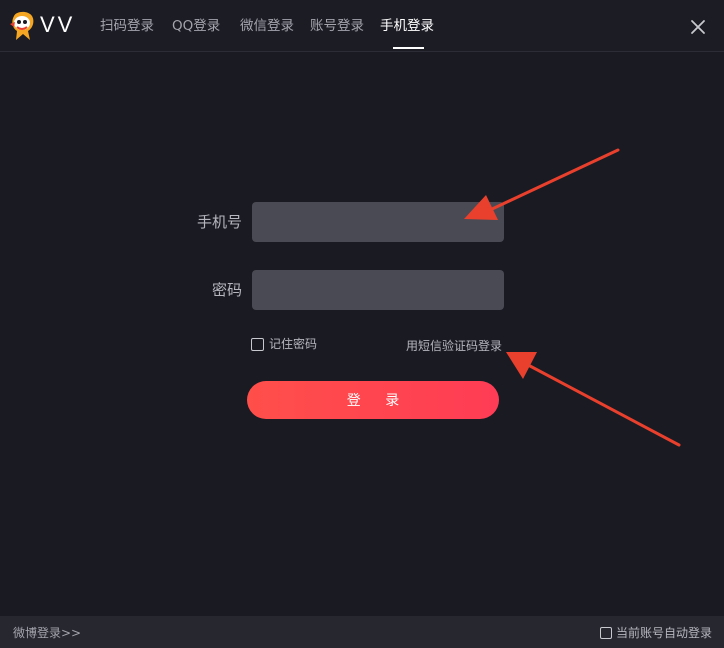  I want to click on tab-account-login: 账号登录, so click(337, 26).